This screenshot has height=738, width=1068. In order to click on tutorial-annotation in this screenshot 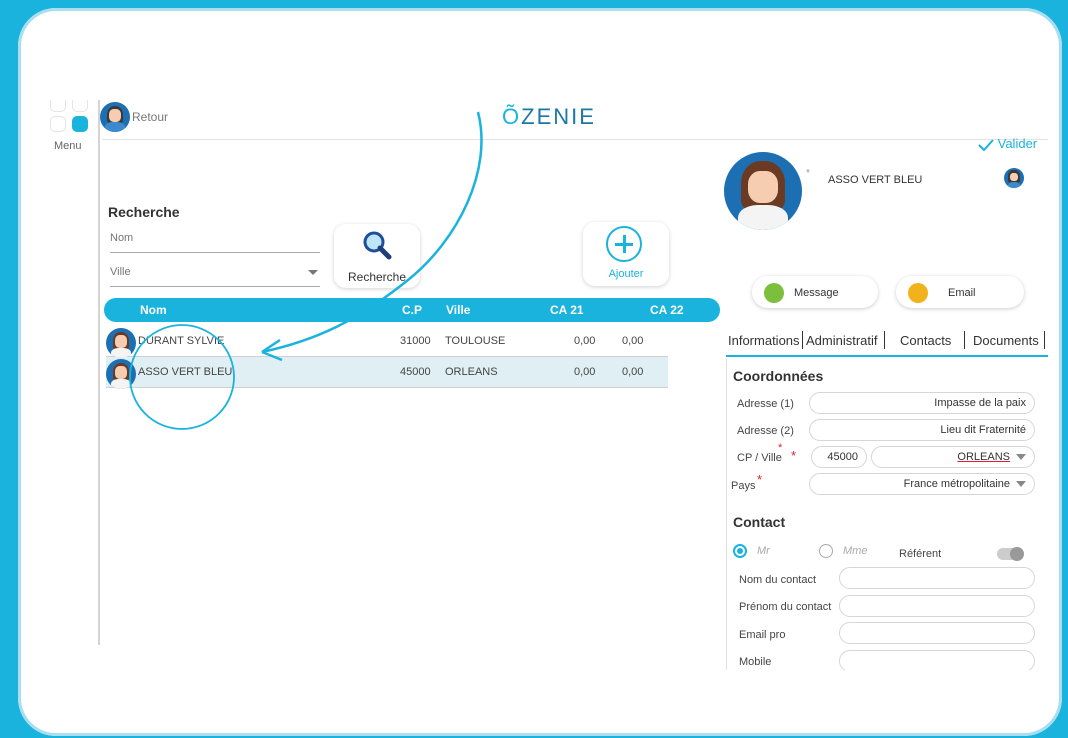, I will do `click(306, 270)`.